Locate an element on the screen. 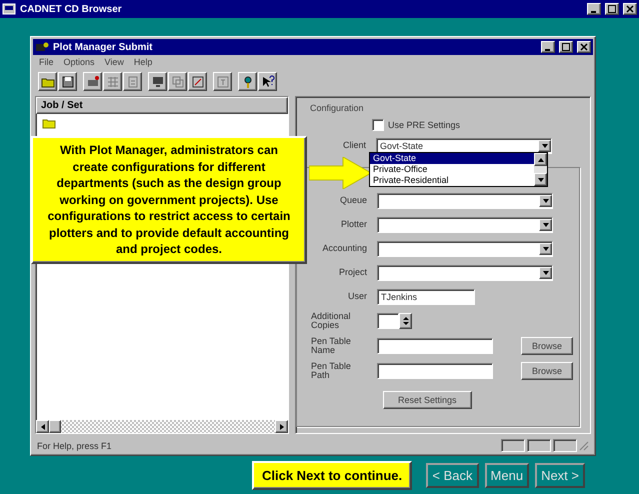 This screenshot has width=639, height=494. field-label: Client is located at coordinates (354, 146).